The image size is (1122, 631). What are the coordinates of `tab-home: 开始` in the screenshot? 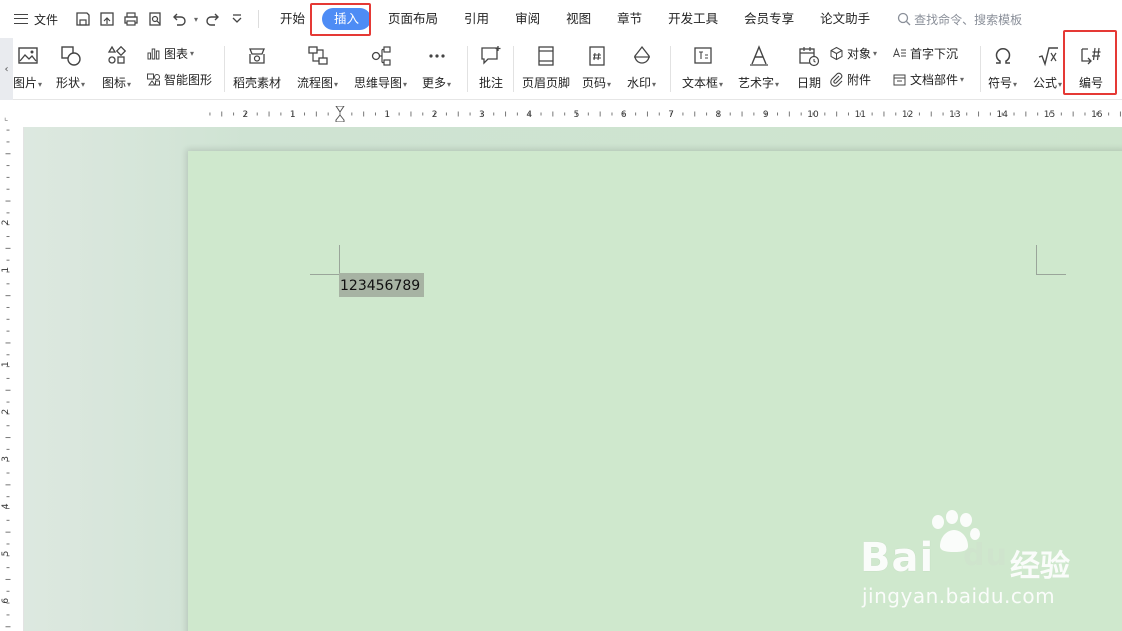 It's located at (292, 19).